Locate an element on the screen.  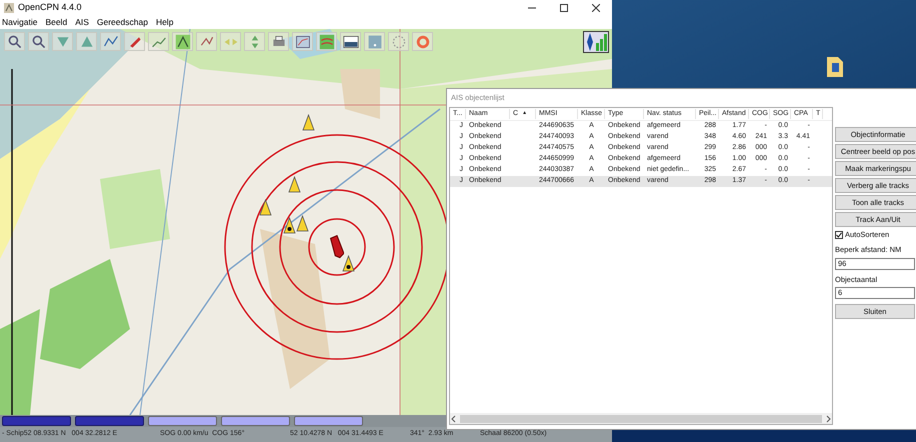
zoom-in-icon is located at coordinates (14, 42).